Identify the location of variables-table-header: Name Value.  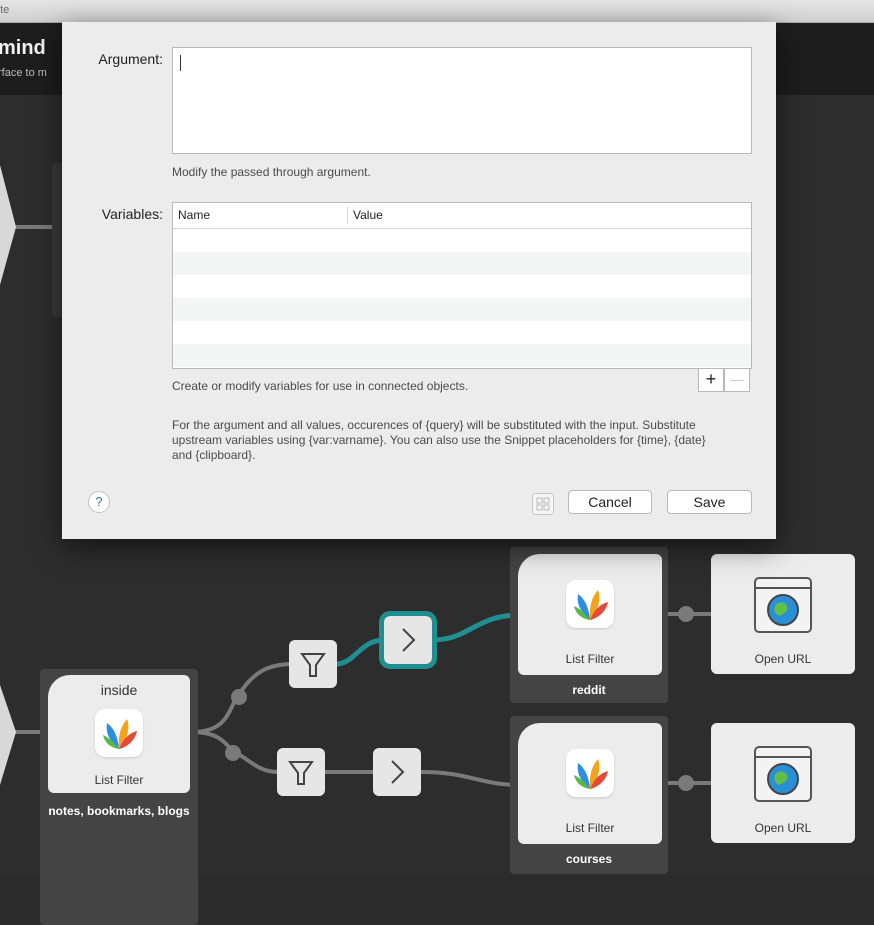
(462, 216).